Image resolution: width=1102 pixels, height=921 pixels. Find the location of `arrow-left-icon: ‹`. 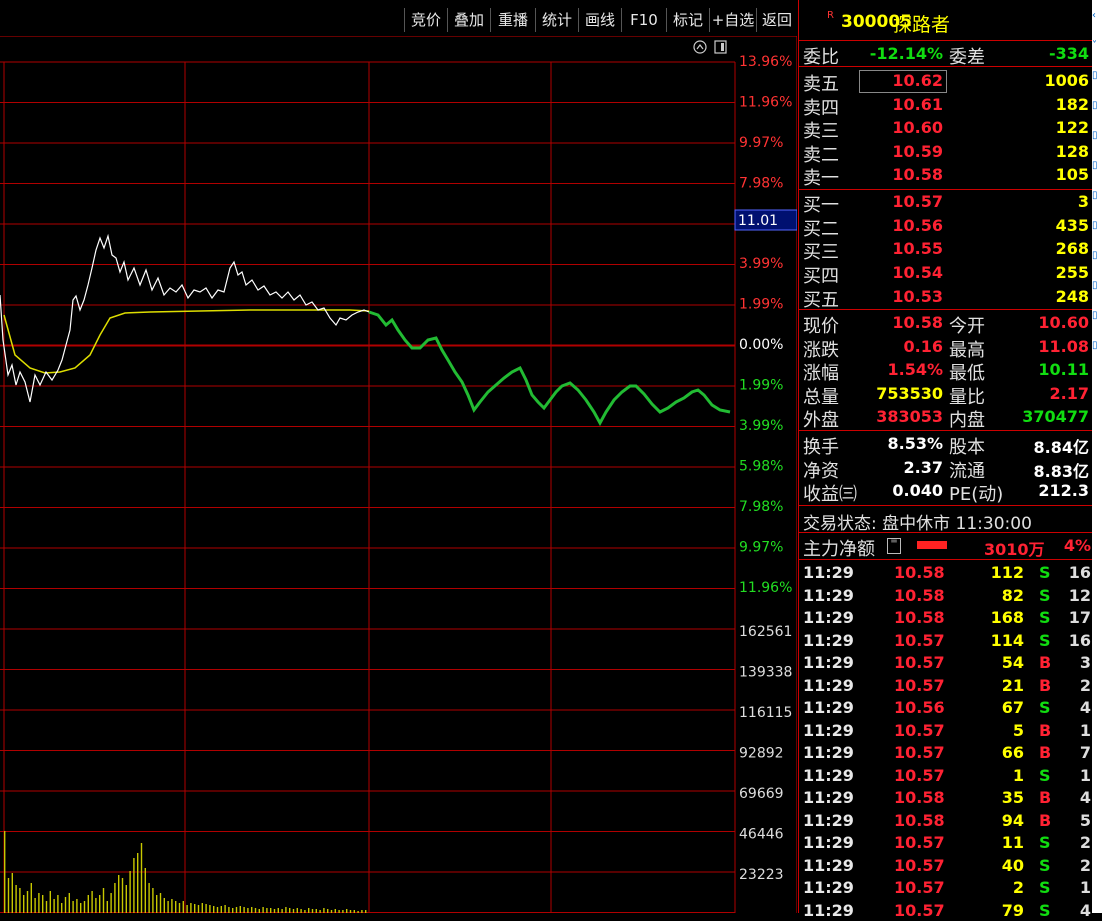

arrow-left-icon: ‹ is located at coordinates (1097, 16).